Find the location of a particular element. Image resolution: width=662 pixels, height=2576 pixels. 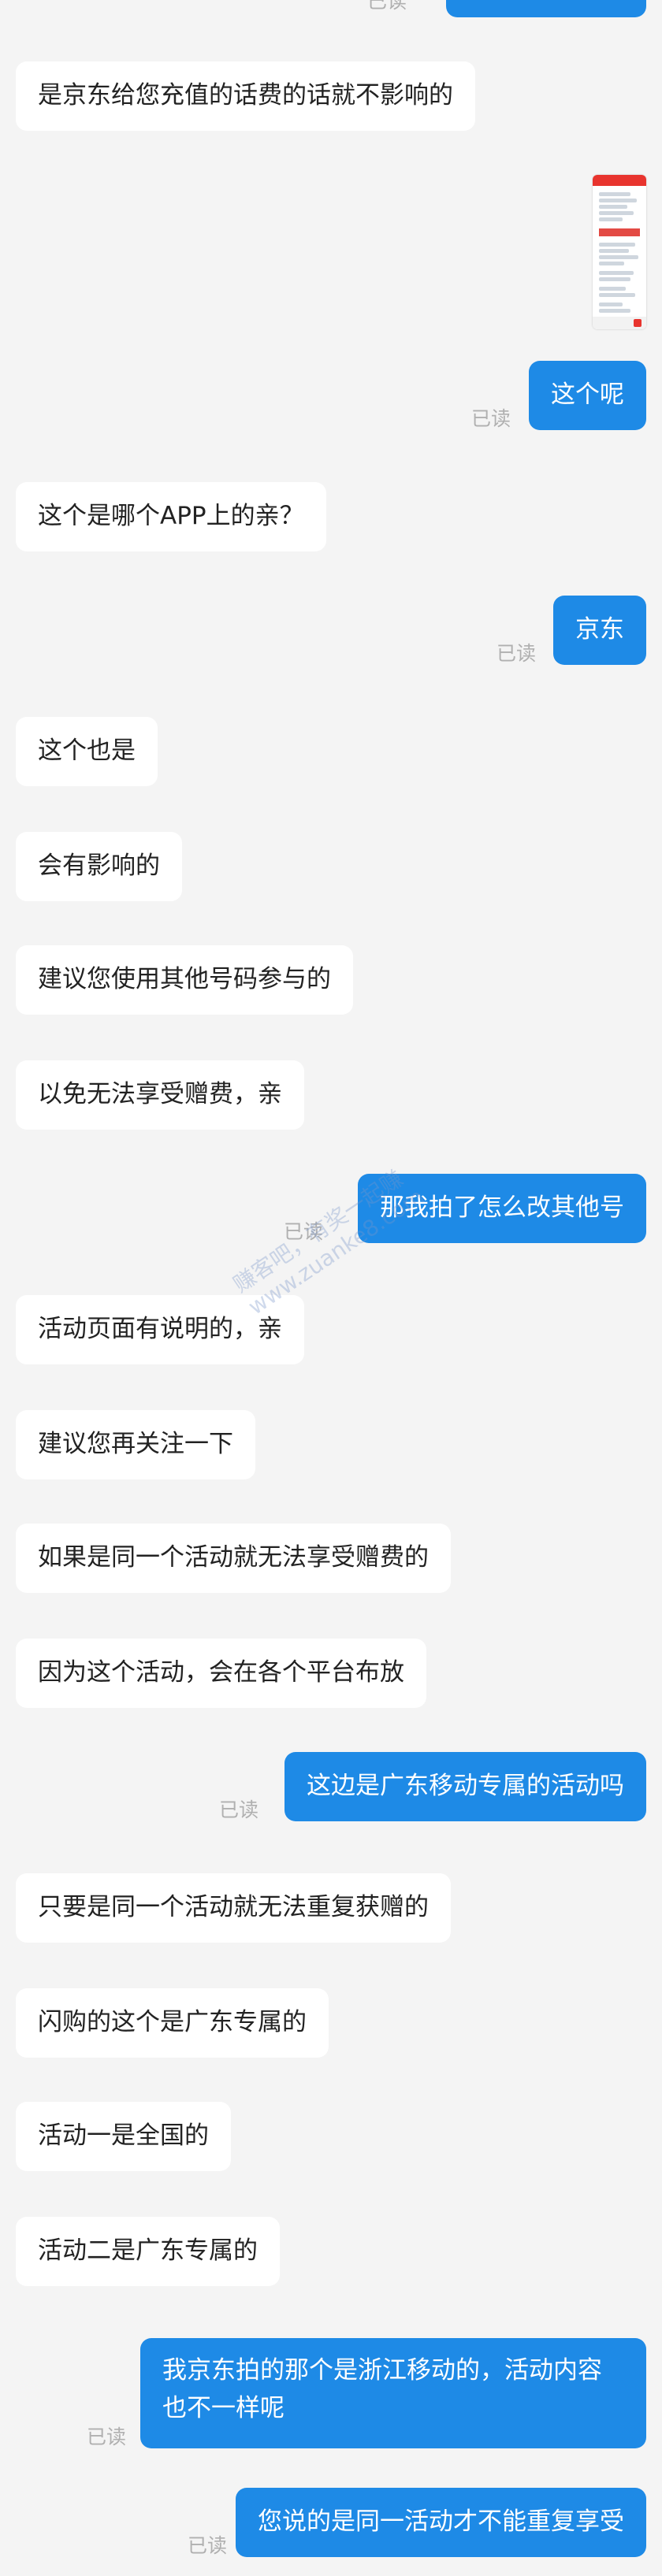

incoming-message-row: 只要是同一个活动就无法重复获赠的 is located at coordinates (331, 1908).